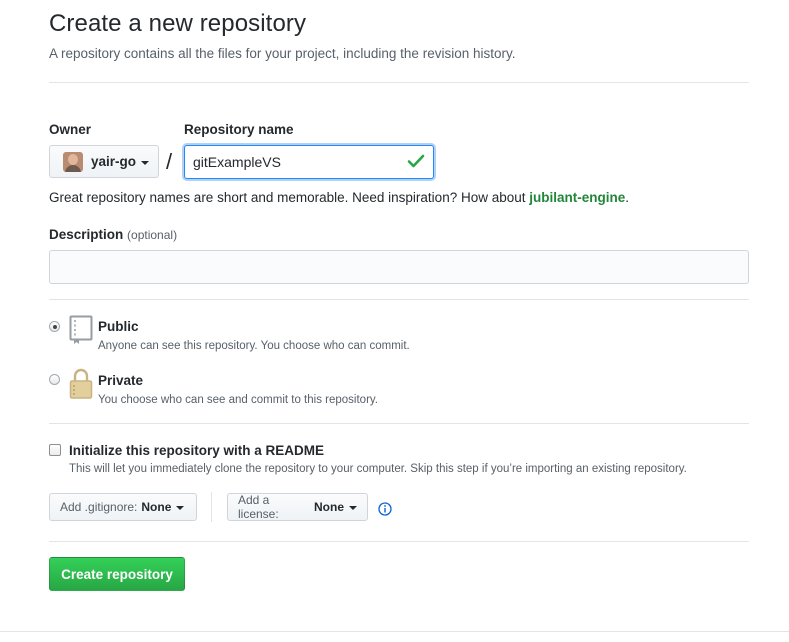 The height and width of the screenshot is (642, 789). I want to click on book-icon, so click(81, 329).